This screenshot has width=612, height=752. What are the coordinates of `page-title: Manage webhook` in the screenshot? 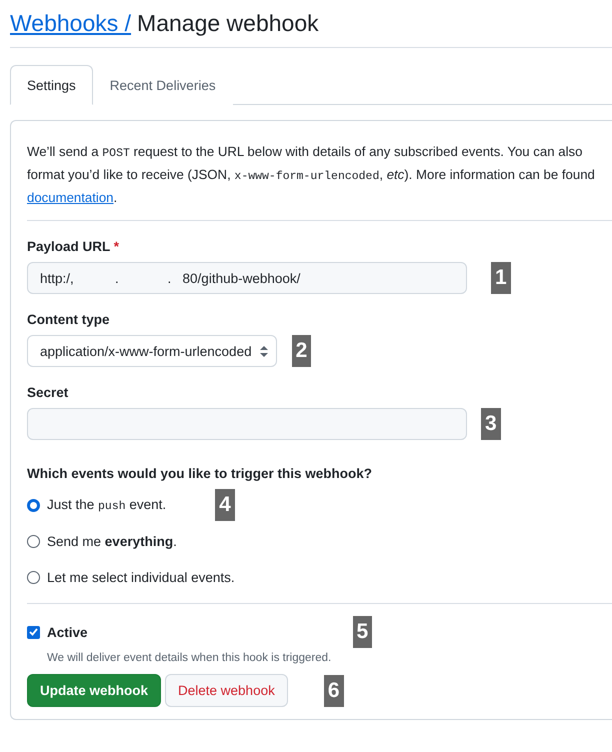 It's located at (228, 23).